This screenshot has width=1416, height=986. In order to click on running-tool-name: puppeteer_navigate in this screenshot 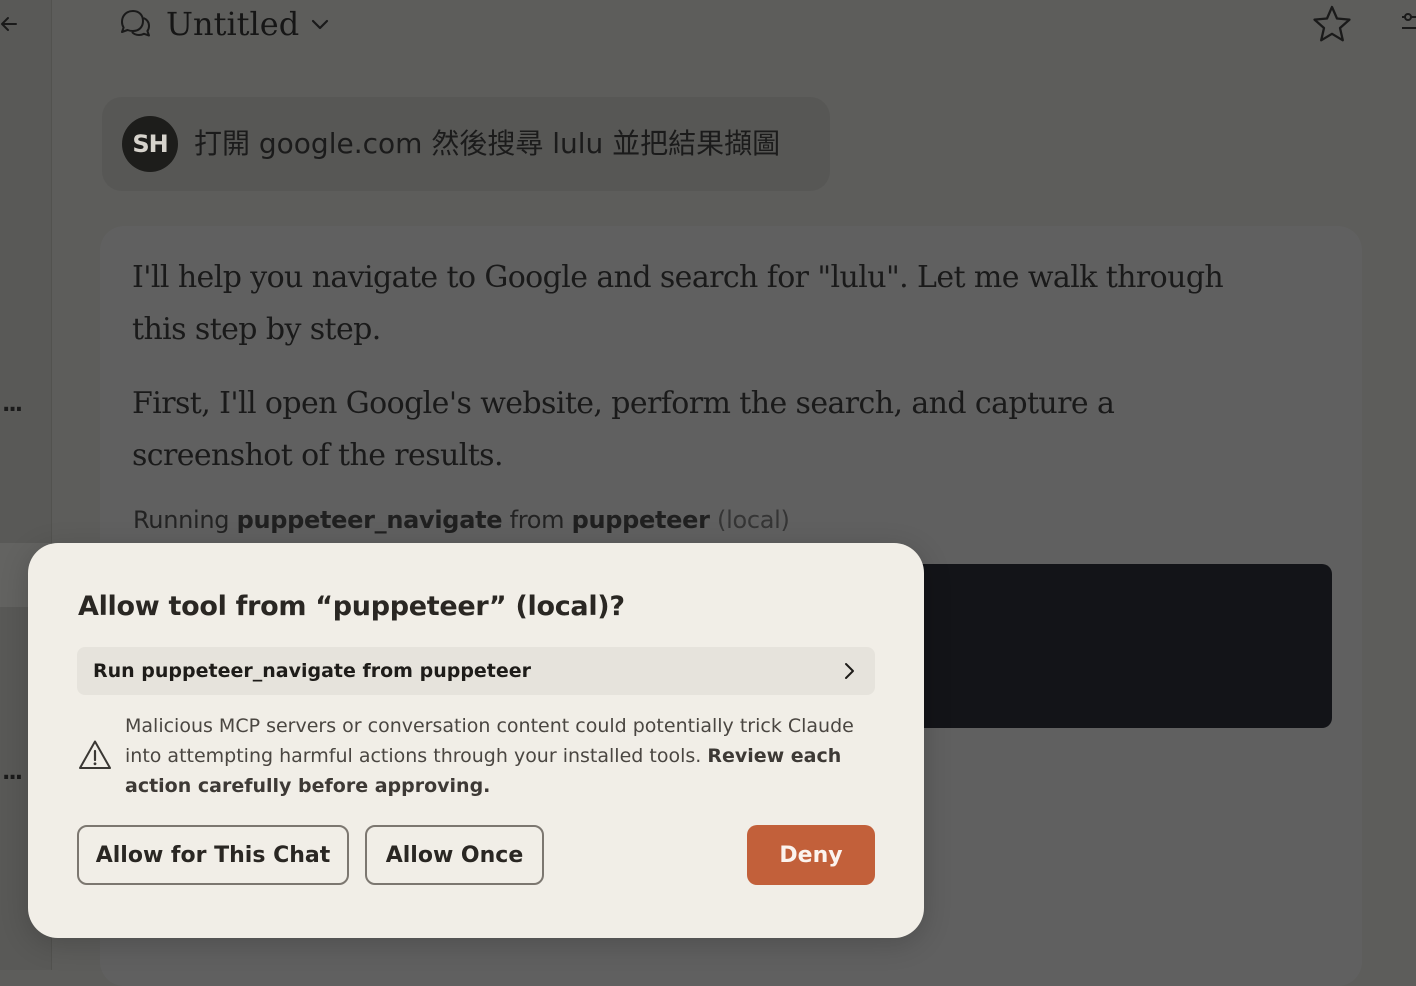, I will do `click(369, 520)`.